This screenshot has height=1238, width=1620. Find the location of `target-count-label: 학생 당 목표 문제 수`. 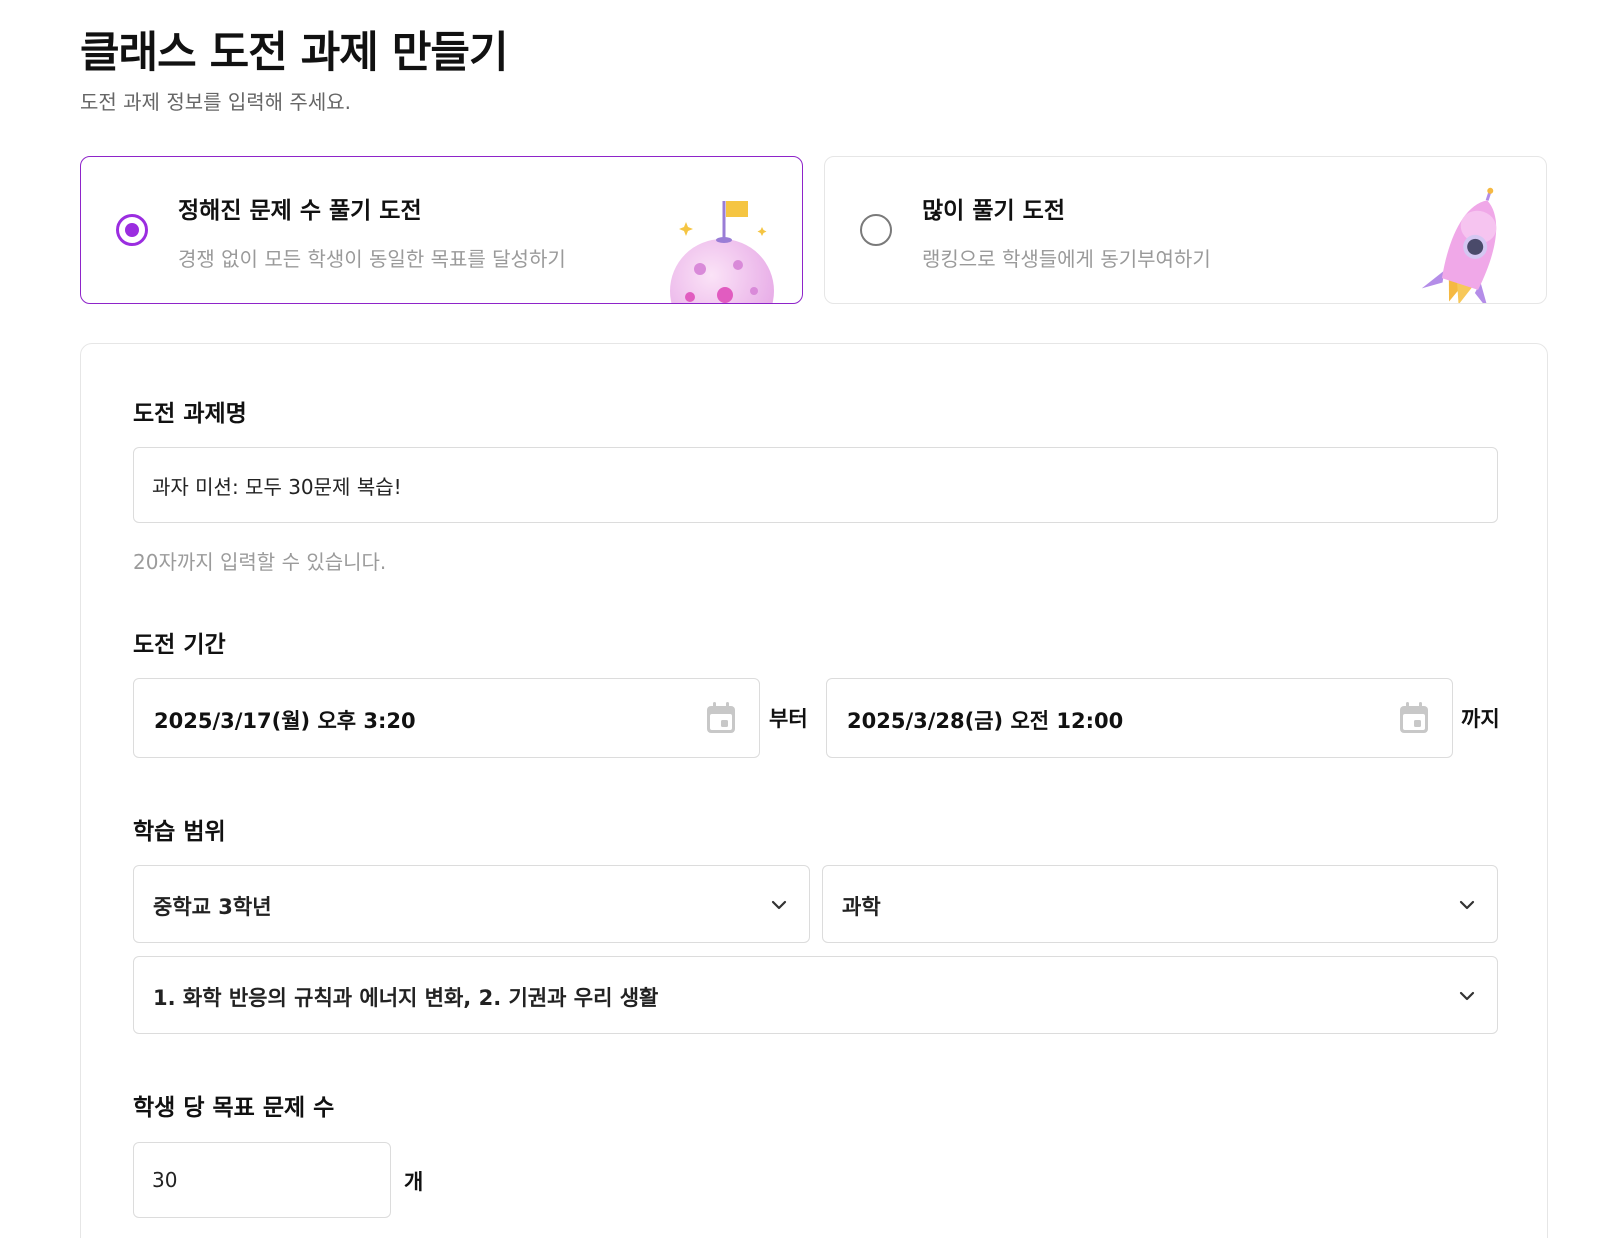

target-count-label: 학생 당 목표 문제 수 is located at coordinates (234, 1108).